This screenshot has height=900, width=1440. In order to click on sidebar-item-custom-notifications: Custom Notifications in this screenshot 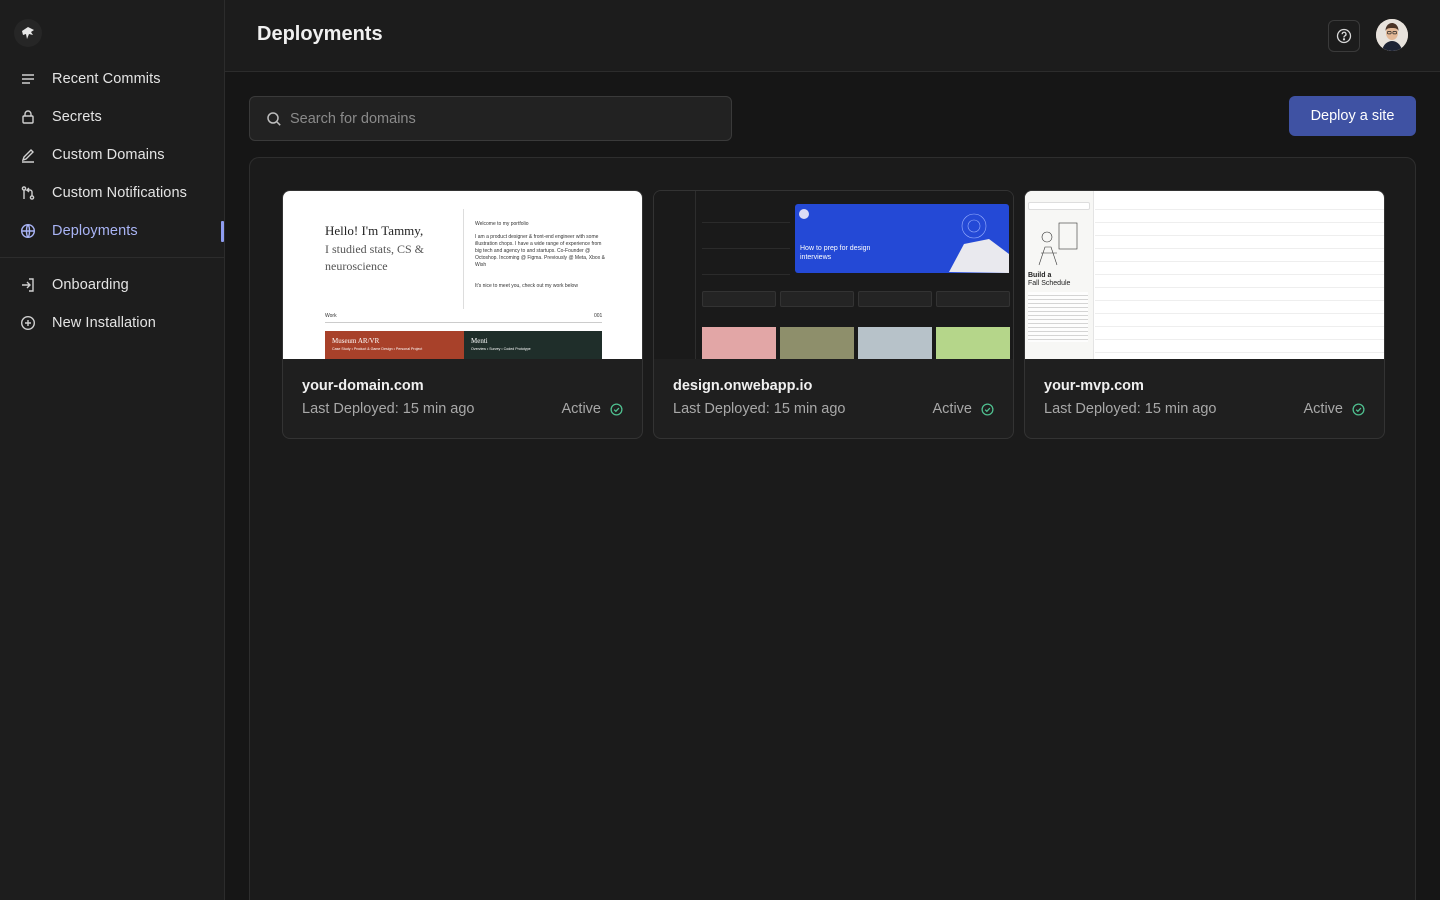, I will do `click(112, 193)`.